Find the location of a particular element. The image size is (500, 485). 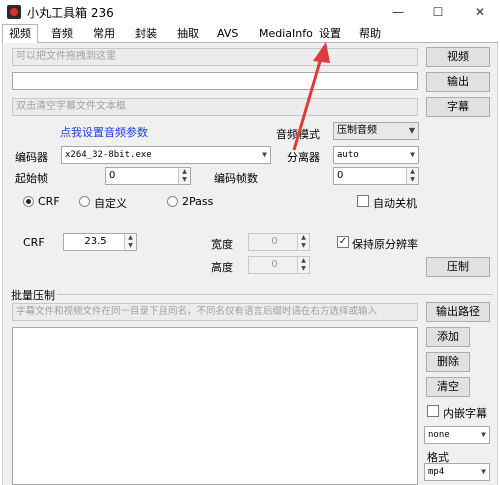

annotation-arrow is located at coordinates (311, 96).